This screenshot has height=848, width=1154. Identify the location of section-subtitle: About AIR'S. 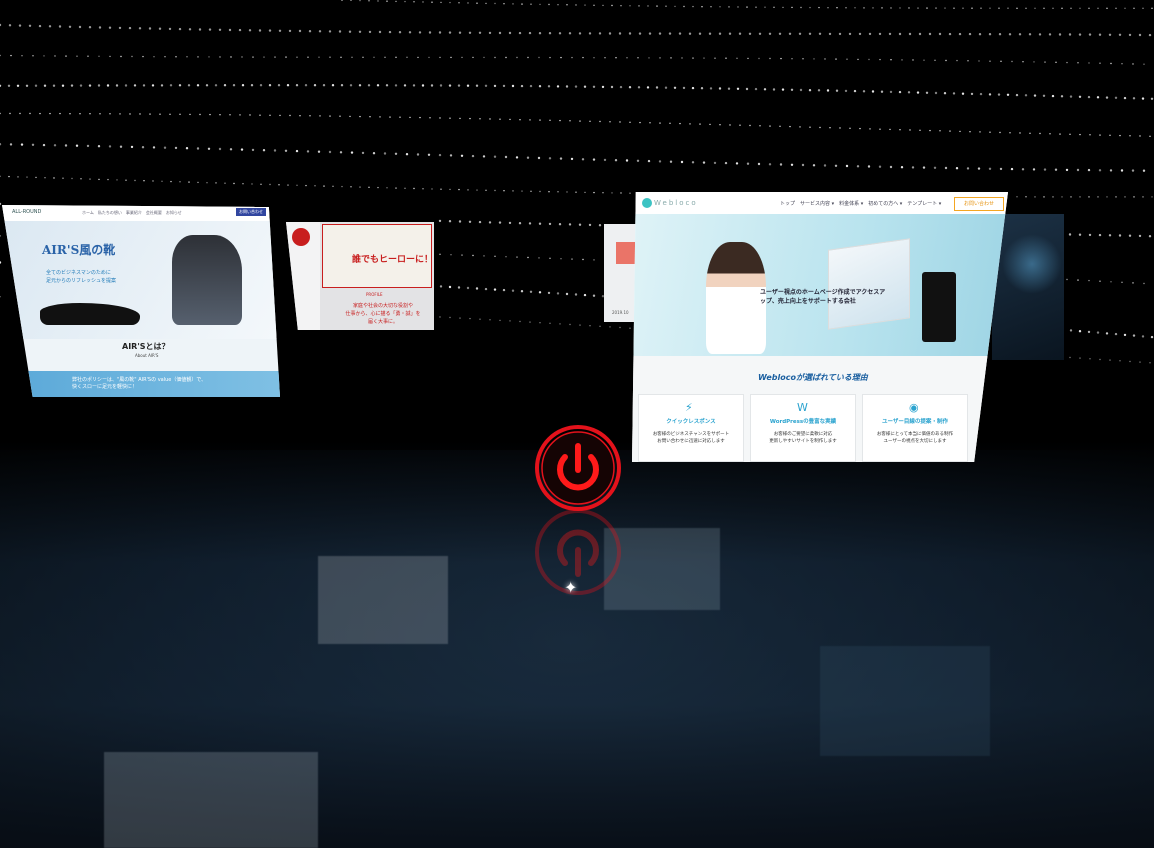
(147, 355).